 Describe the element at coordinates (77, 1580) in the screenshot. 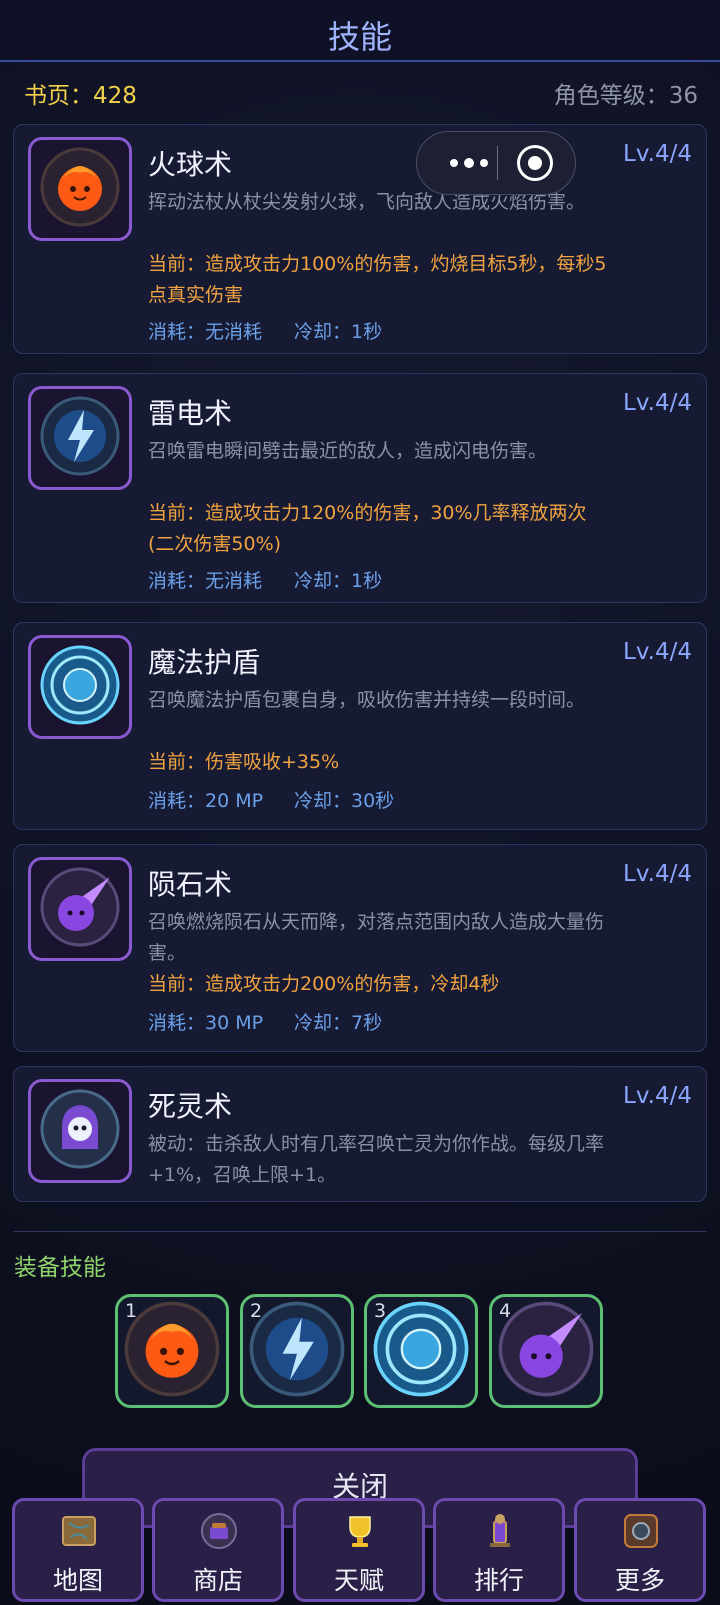

I see `nav-label: 地图` at that location.